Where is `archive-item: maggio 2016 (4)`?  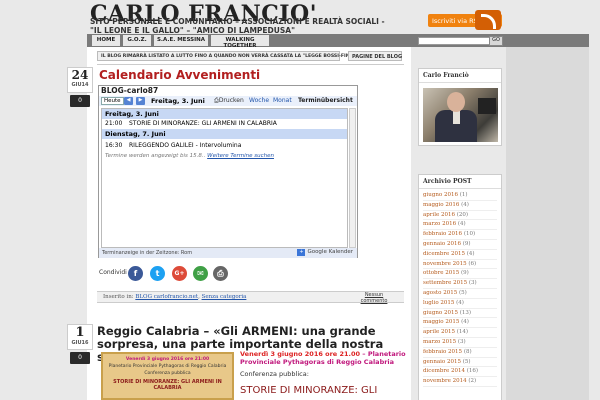 archive-item: maggio 2016 (4) is located at coordinates (460, 206).